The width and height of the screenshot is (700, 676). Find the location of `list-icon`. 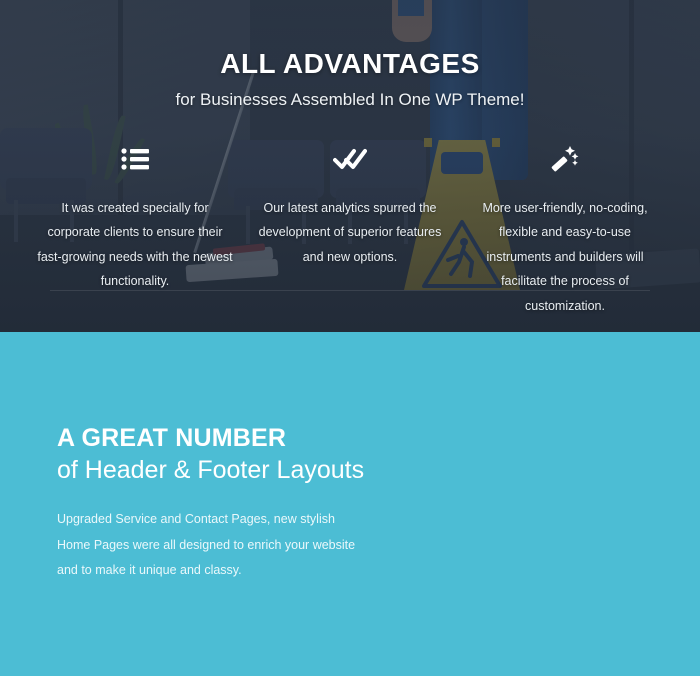

list-icon is located at coordinates (135, 159).